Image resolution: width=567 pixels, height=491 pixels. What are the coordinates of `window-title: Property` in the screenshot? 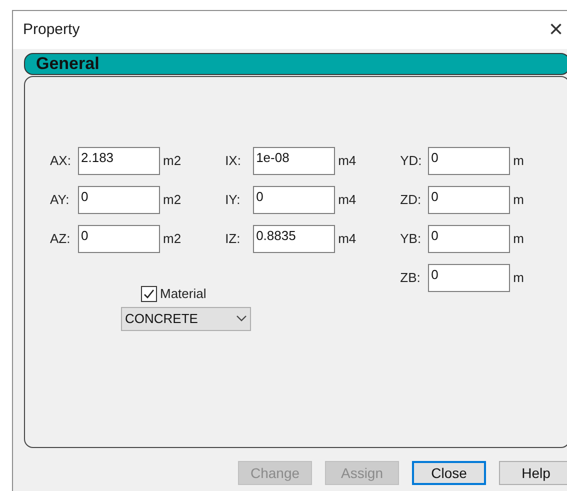 It's located at (51, 30).